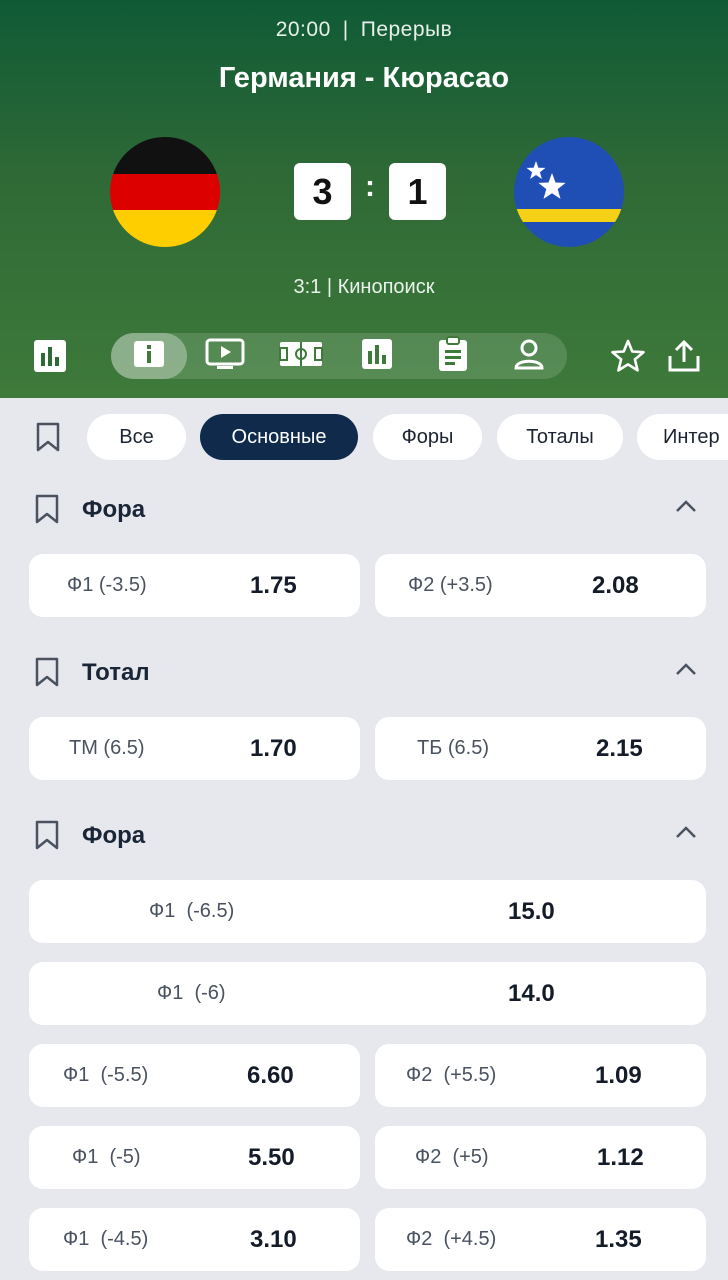  What do you see at coordinates (684, 356) in the screenshot?
I see `share-icon` at bounding box center [684, 356].